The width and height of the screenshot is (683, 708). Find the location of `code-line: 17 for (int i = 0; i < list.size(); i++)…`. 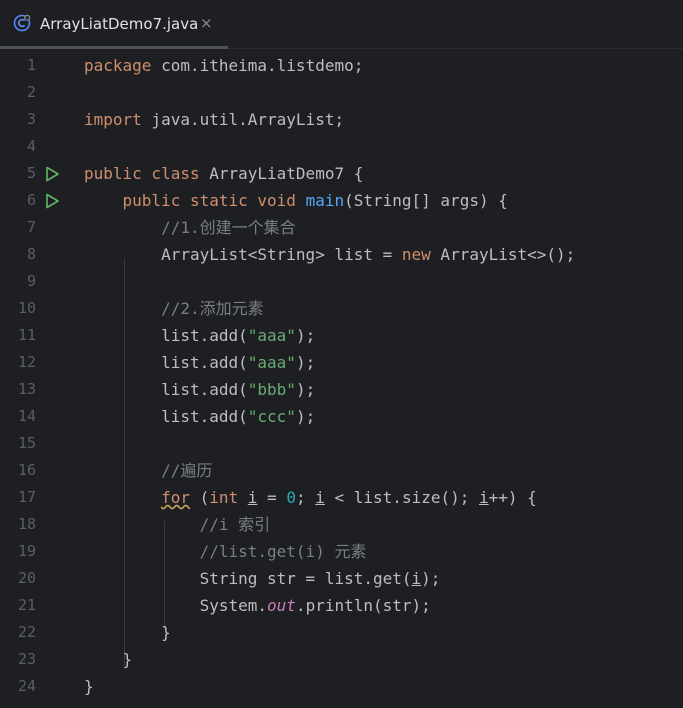

code-line: 17 for (int i = 0; i < list.size(); i++)… is located at coordinates (341, 497).